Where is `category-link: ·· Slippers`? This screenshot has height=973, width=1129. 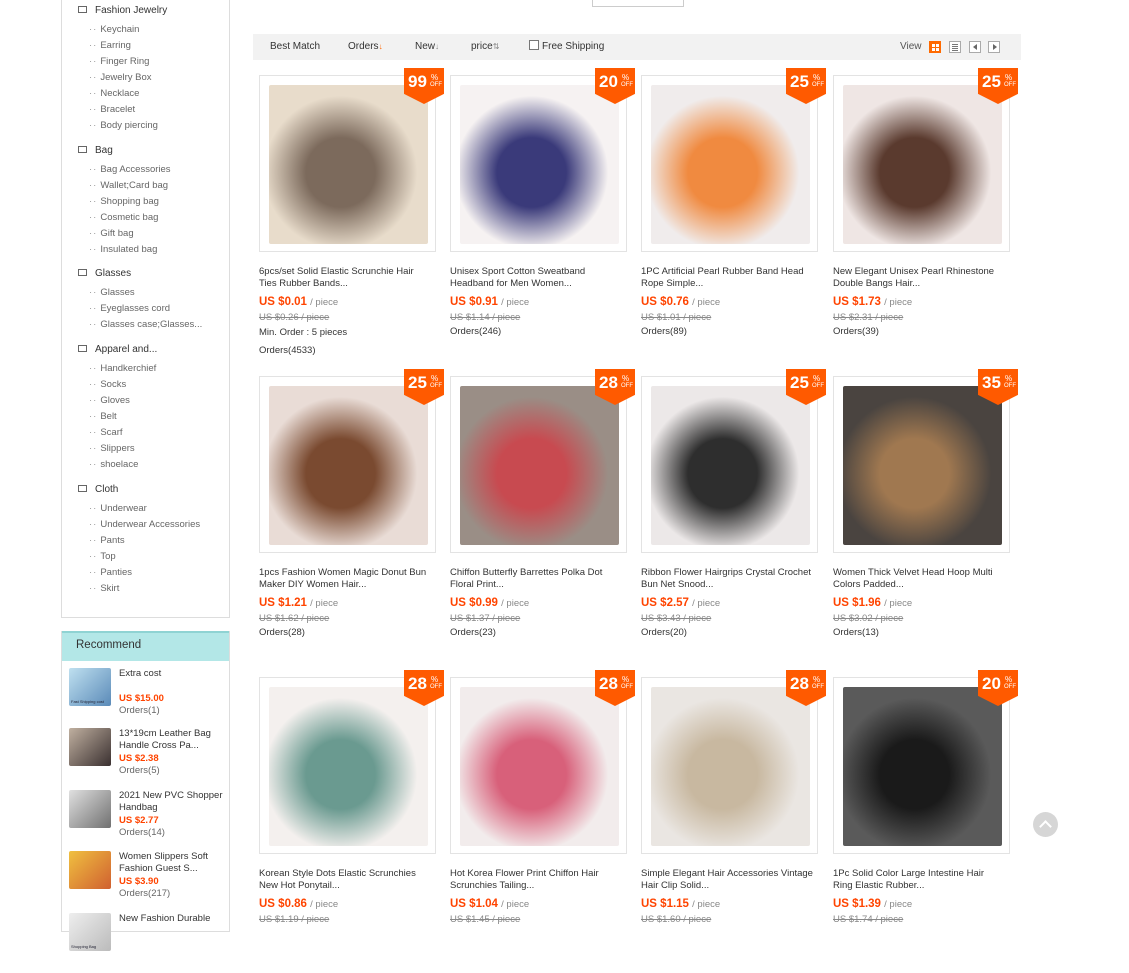 category-link: ·· Slippers is located at coordinates (112, 448).